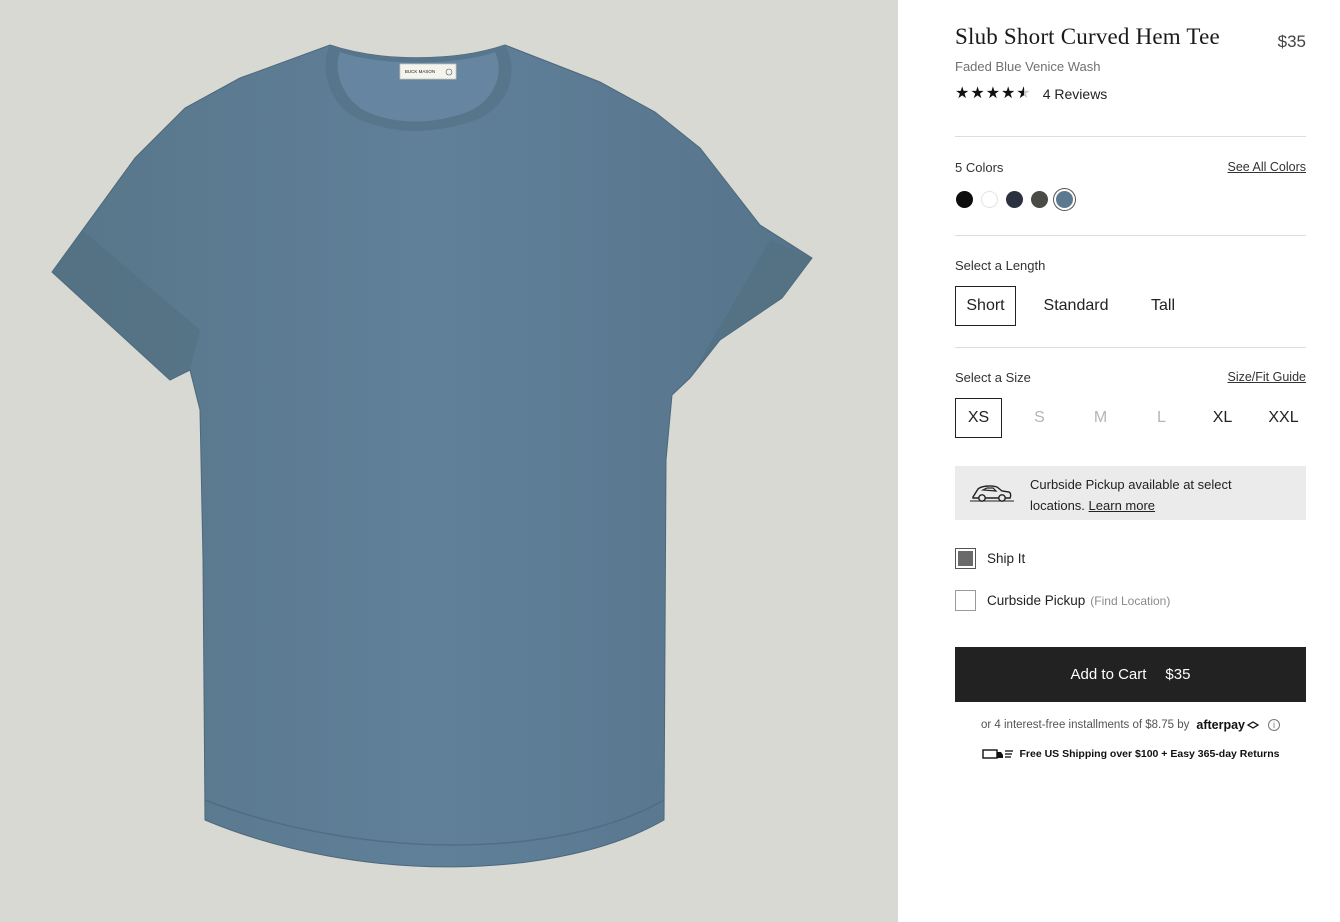 This screenshot has width=1340, height=922. I want to click on length-option-short: Short, so click(985, 306).